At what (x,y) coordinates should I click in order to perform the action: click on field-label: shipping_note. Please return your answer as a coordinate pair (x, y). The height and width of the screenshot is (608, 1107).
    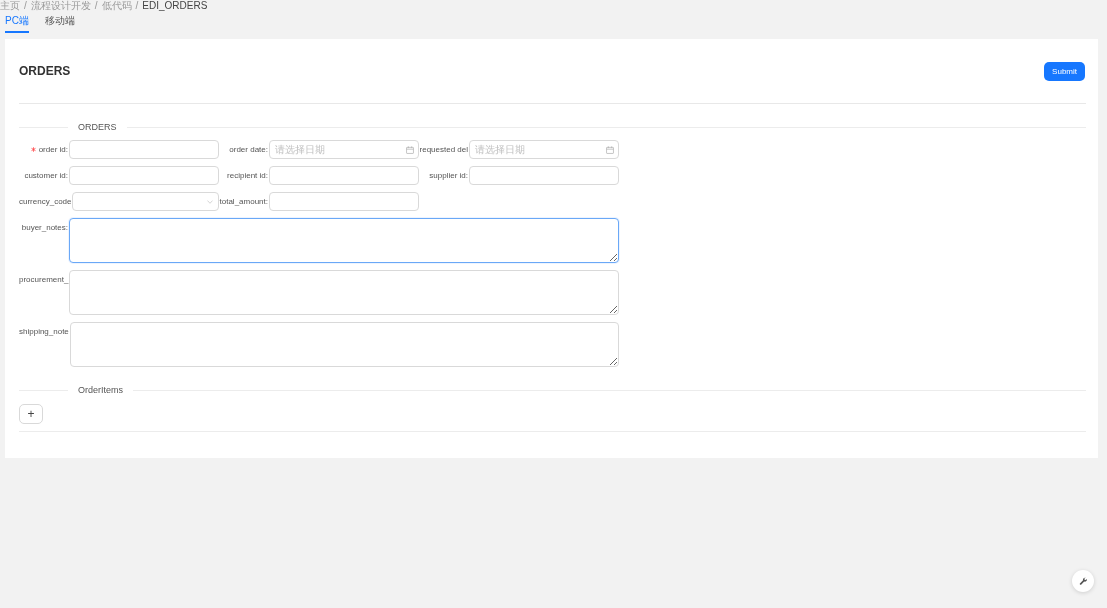
    Looking at the image, I should click on (44, 331).